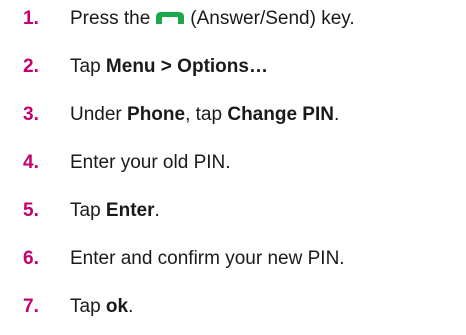  I want to click on step-number: 3., so click(31, 114).